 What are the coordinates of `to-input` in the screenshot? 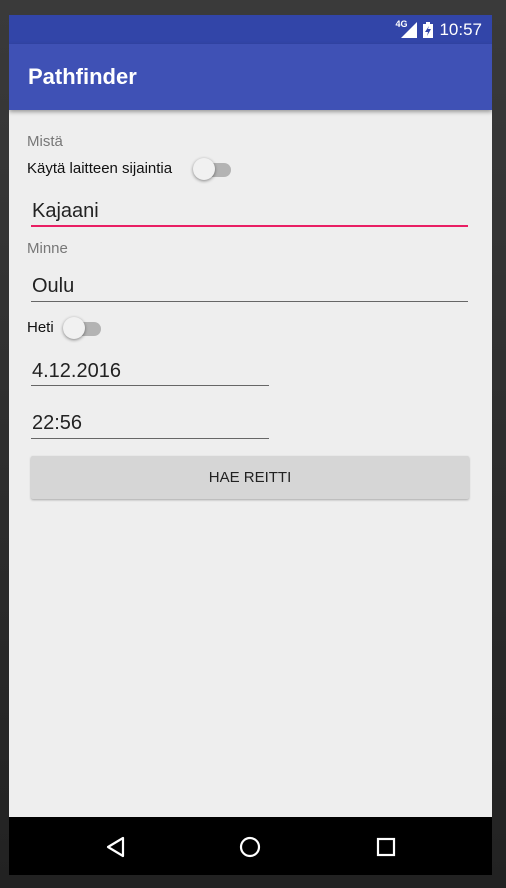 It's located at (249, 286).